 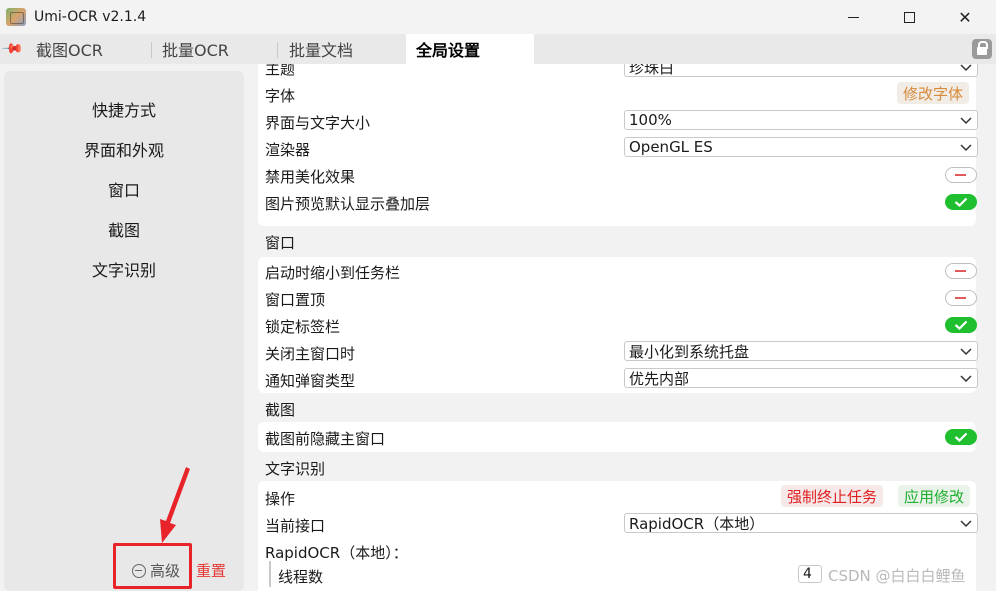 What do you see at coordinates (12, 48) in the screenshot?
I see `pin-icon: 📌` at bounding box center [12, 48].